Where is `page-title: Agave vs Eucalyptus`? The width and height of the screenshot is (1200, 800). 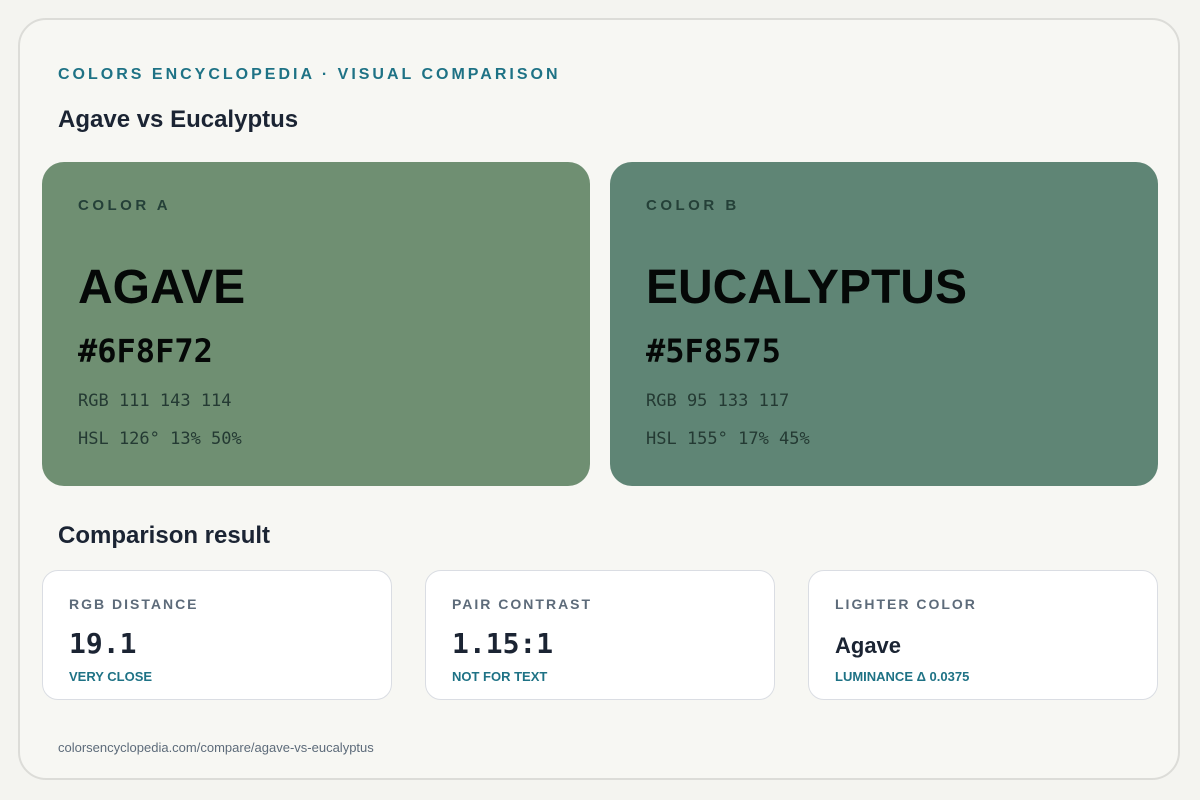
page-title: Agave vs Eucalyptus is located at coordinates (178, 119).